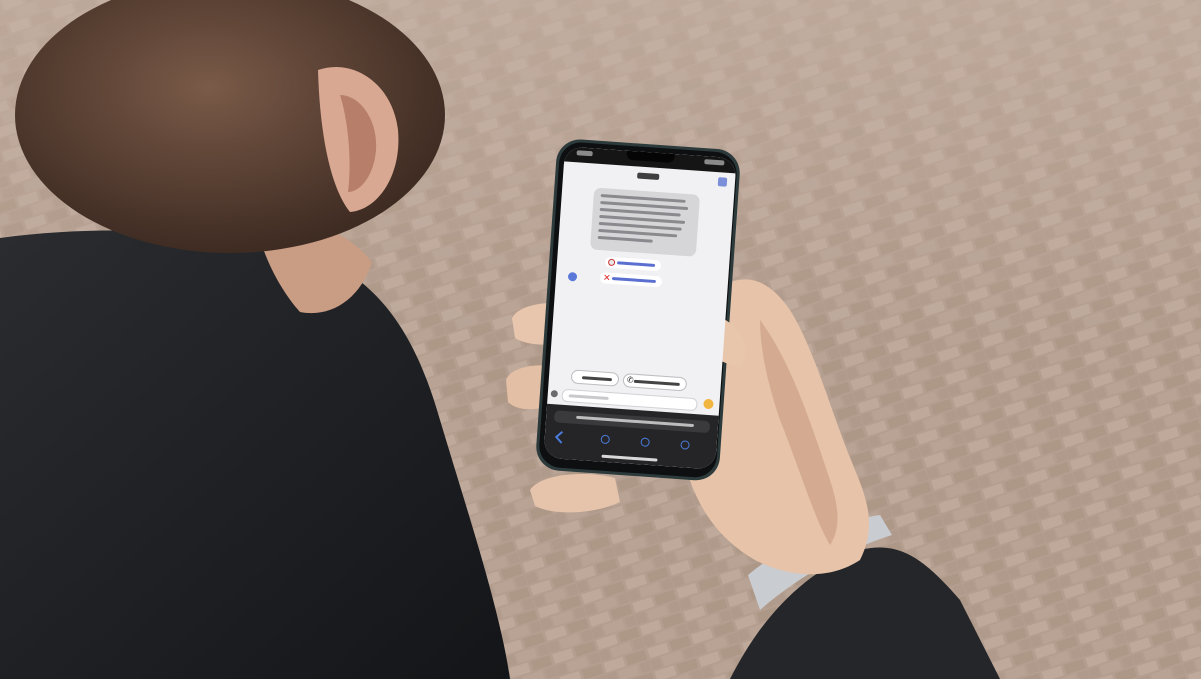  I want to click on home-indicator, so click(629, 458).